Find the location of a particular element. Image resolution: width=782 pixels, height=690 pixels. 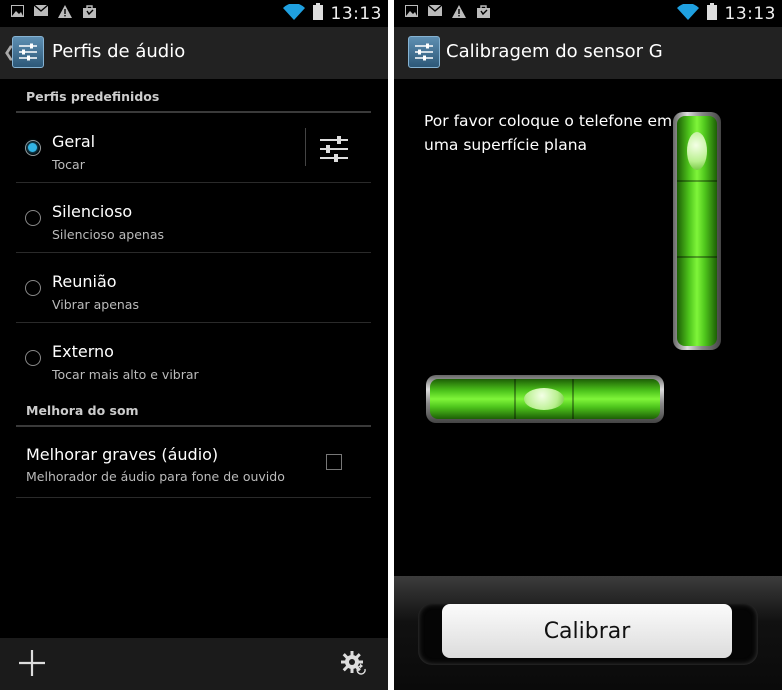

vertical-bubble is located at coordinates (697, 151).